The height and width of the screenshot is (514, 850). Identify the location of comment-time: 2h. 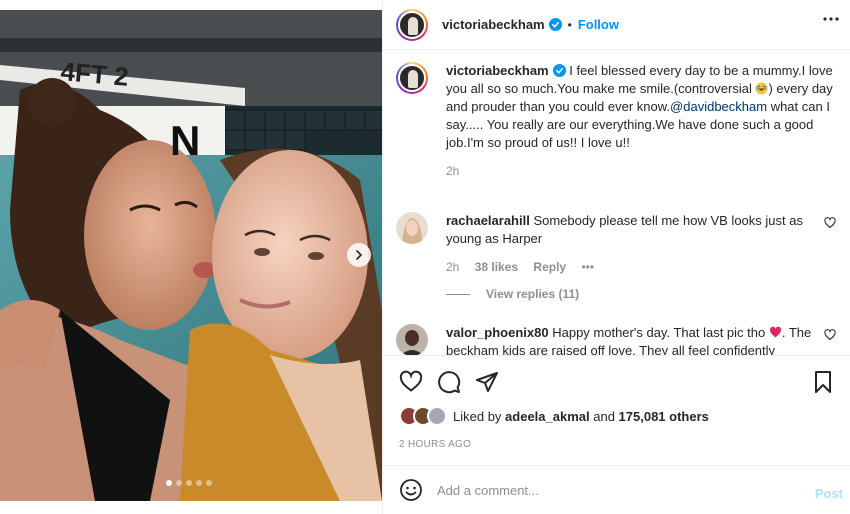
(452, 267).